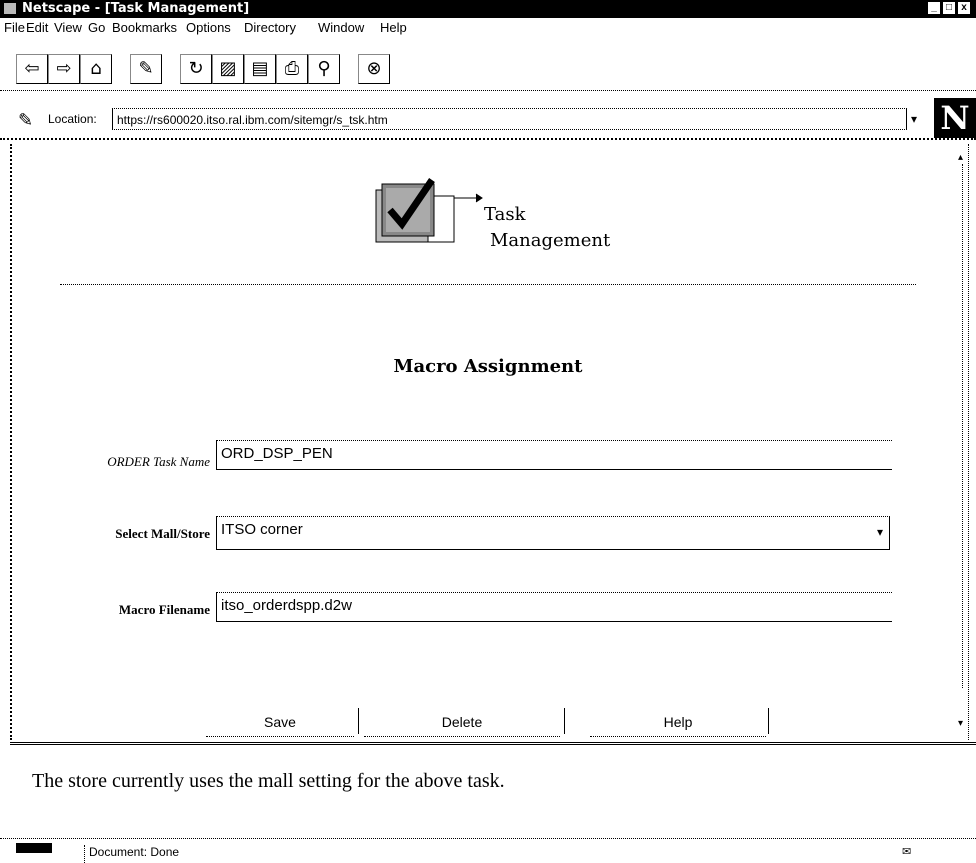 Image resolution: width=976 pixels, height=863 pixels. What do you see at coordinates (505, 214) in the screenshot?
I see `task-management-title-line1: Task` at bounding box center [505, 214].